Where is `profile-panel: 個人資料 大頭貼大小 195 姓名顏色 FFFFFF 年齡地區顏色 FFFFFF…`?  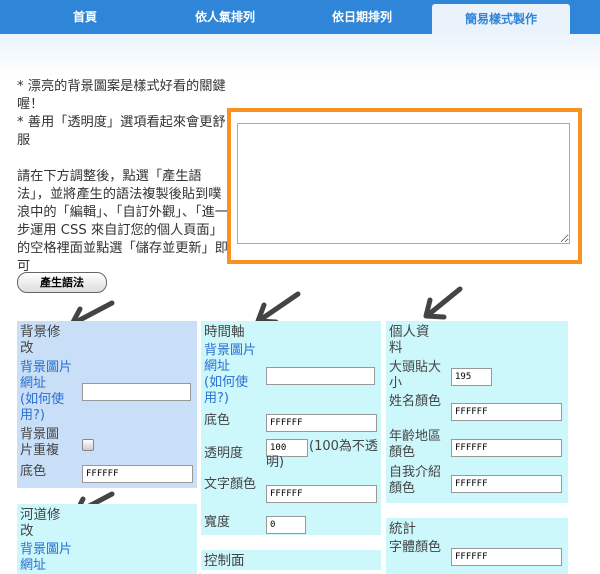 profile-panel: 個人資料 大頭貼大小 195 姓名顏色 FFFFFF 年齡地區顏色 FFFFFF… is located at coordinates (477, 412).